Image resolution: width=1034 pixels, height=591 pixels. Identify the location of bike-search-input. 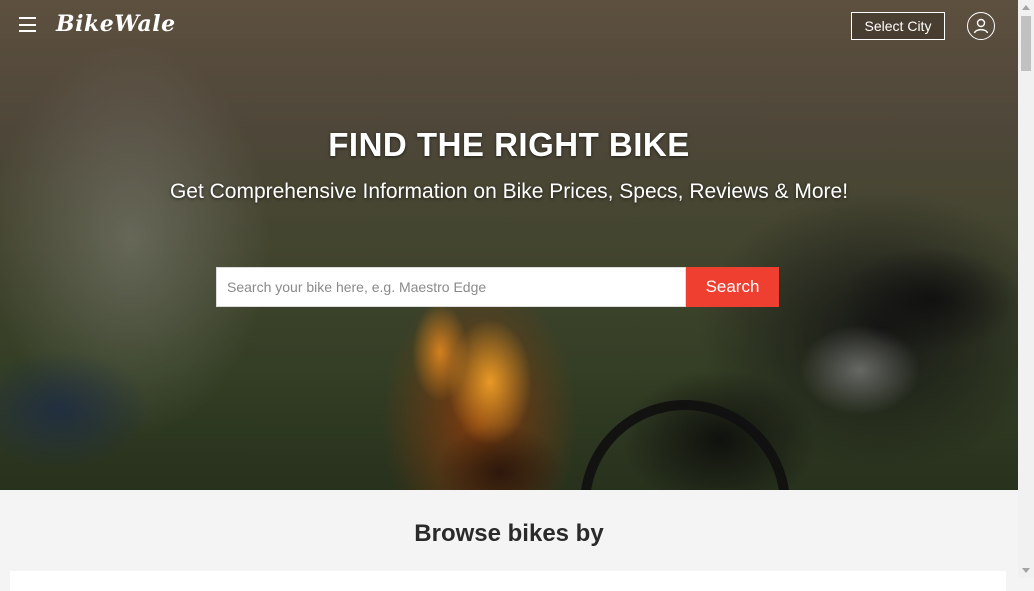
(451, 287).